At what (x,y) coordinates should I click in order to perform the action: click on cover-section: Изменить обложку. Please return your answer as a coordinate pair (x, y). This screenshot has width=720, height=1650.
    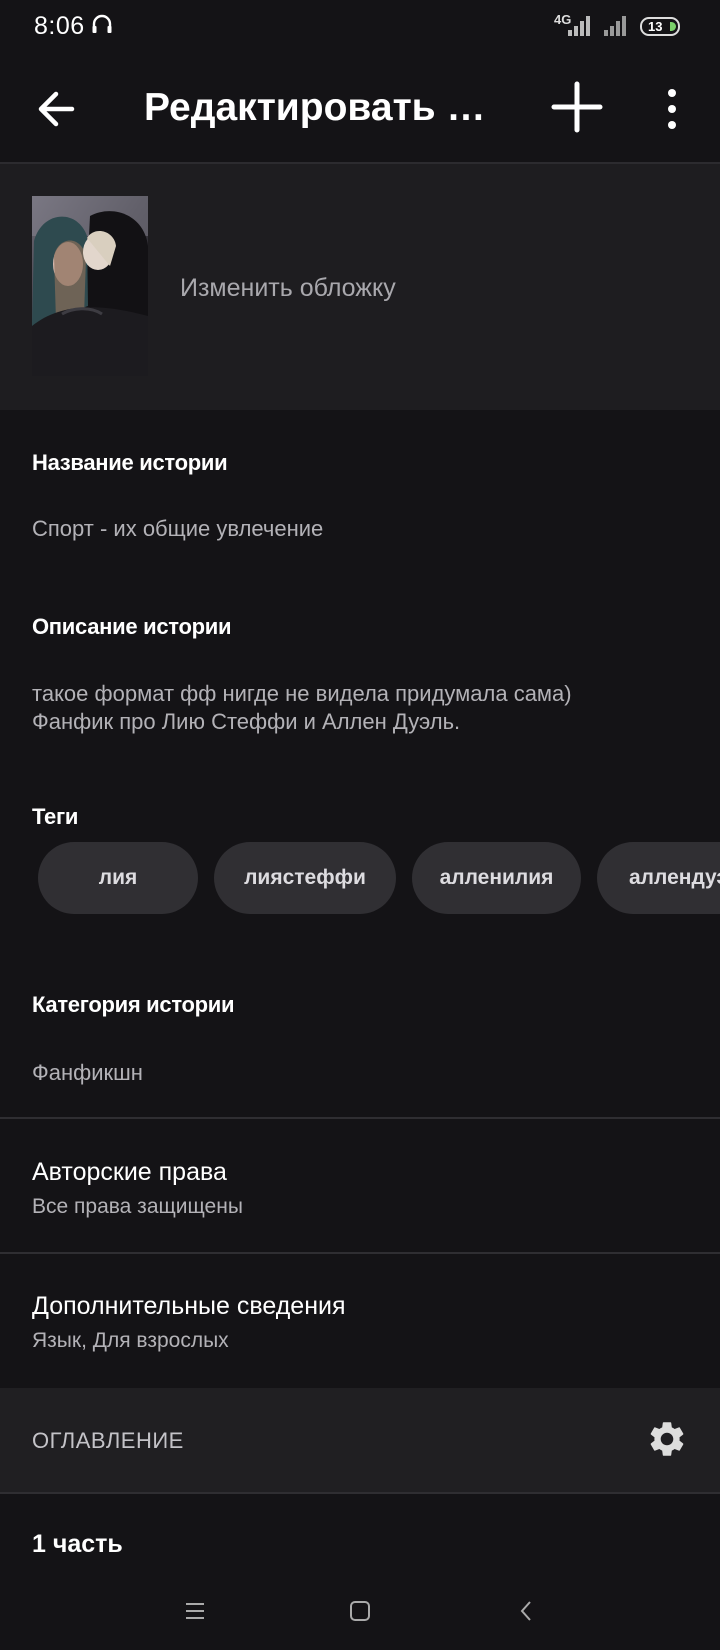
    Looking at the image, I should click on (360, 287).